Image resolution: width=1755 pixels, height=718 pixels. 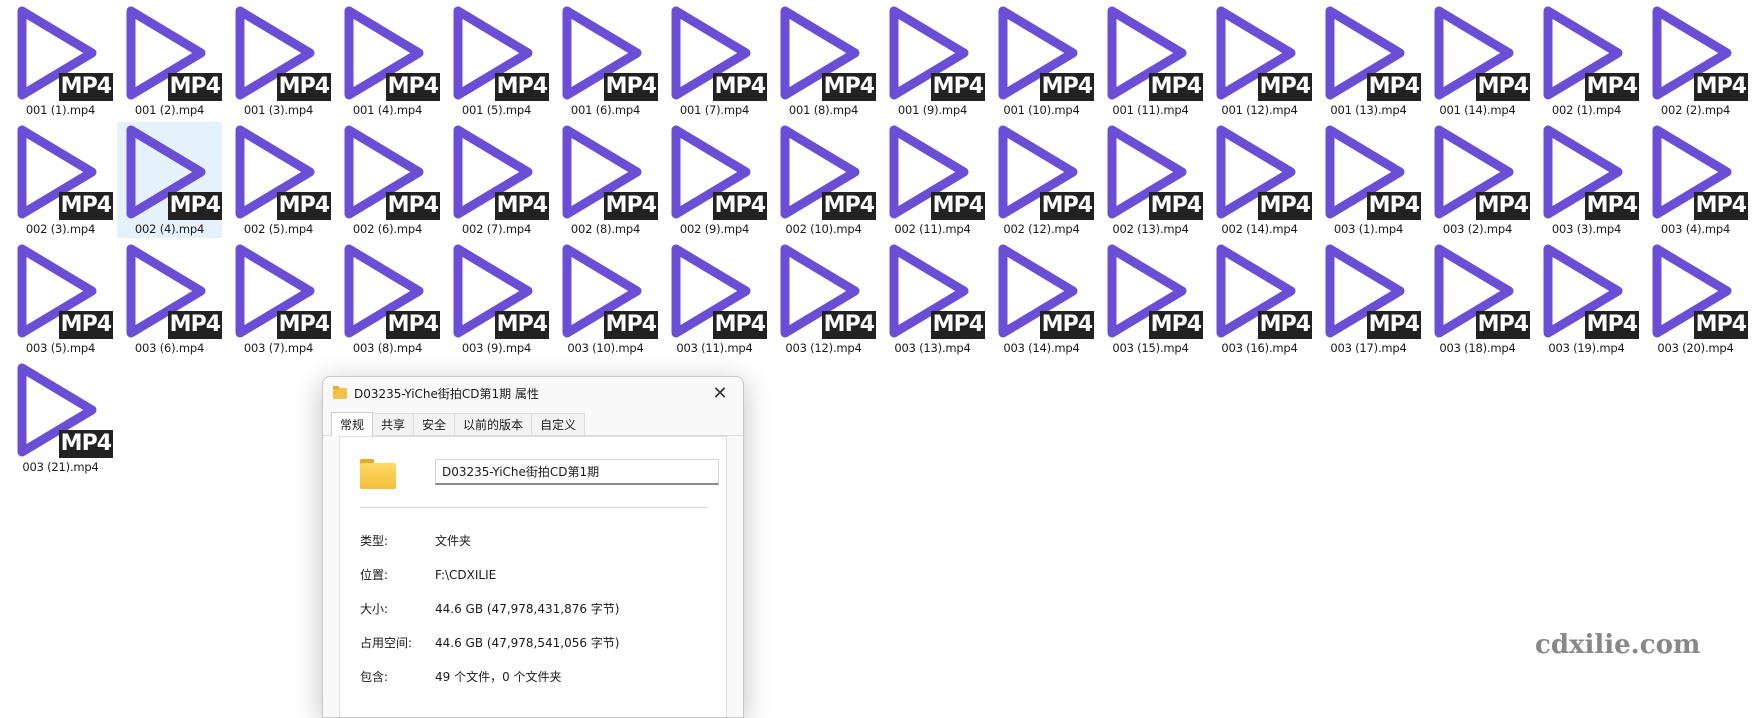 What do you see at coordinates (169, 229) in the screenshot?
I see `file-name: 002 (4).mp4` at bounding box center [169, 229].